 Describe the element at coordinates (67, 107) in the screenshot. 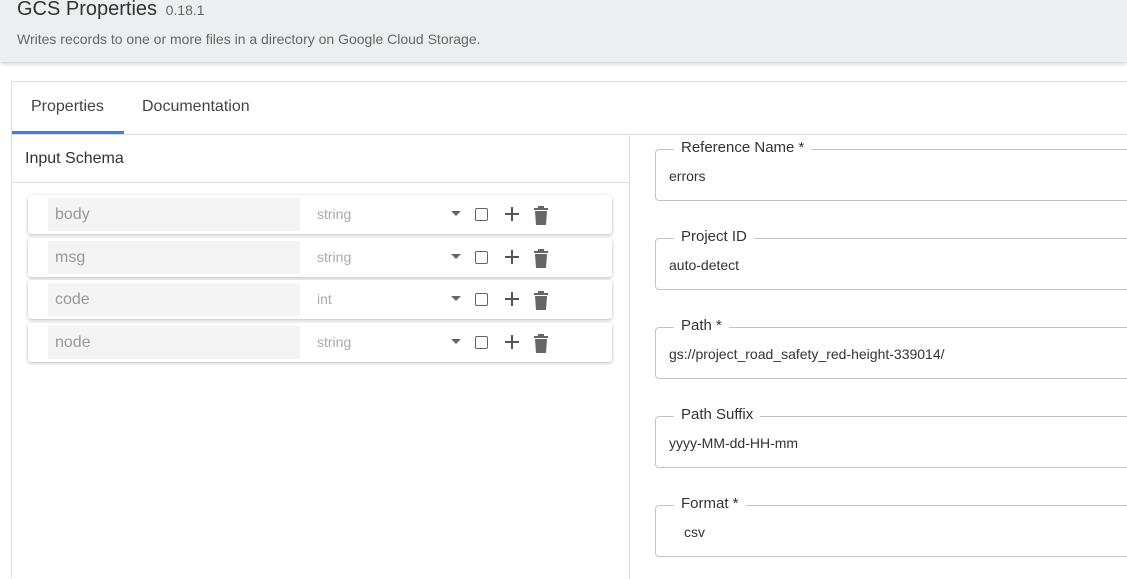

I see `tab-properties: Properties` at that location.